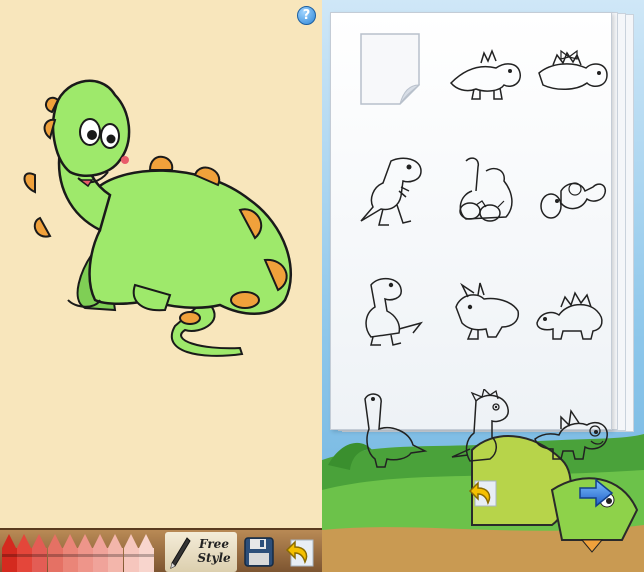 The width and height of the screenshot is (644, 572). I want to click on blank-page-thumbnail, so click(390, 69).